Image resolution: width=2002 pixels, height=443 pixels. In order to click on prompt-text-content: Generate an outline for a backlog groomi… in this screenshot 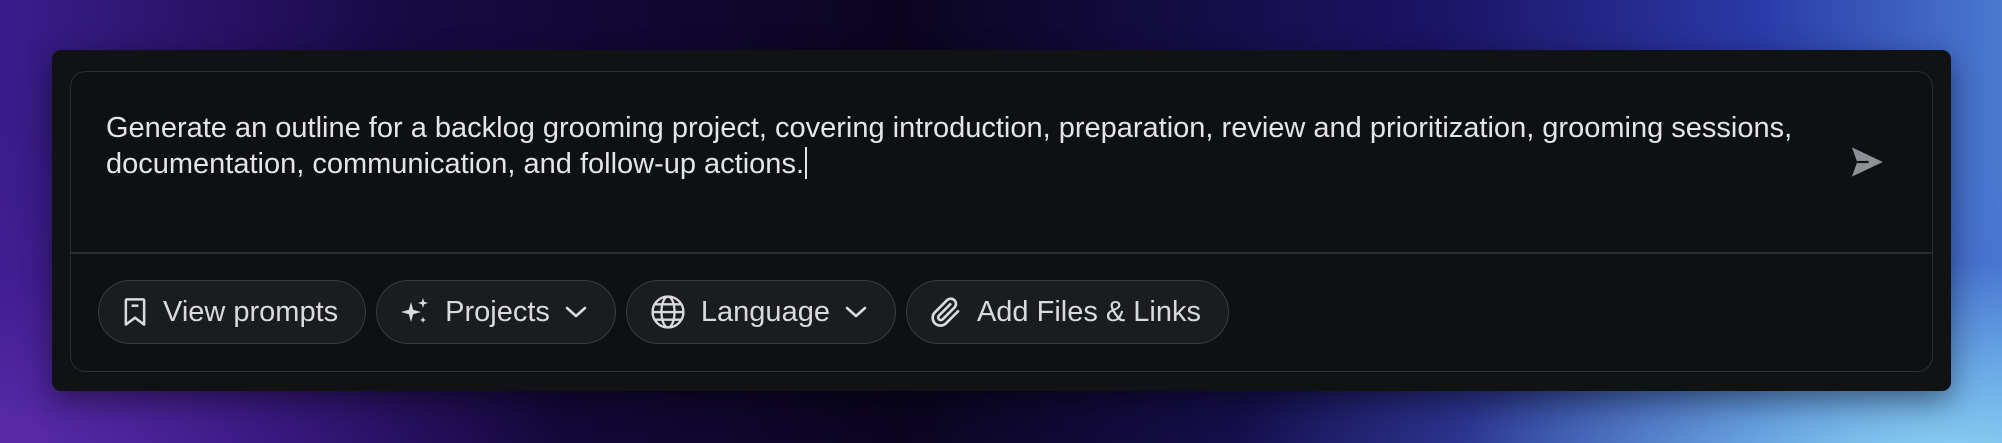, I will do `click(953, 146)`.